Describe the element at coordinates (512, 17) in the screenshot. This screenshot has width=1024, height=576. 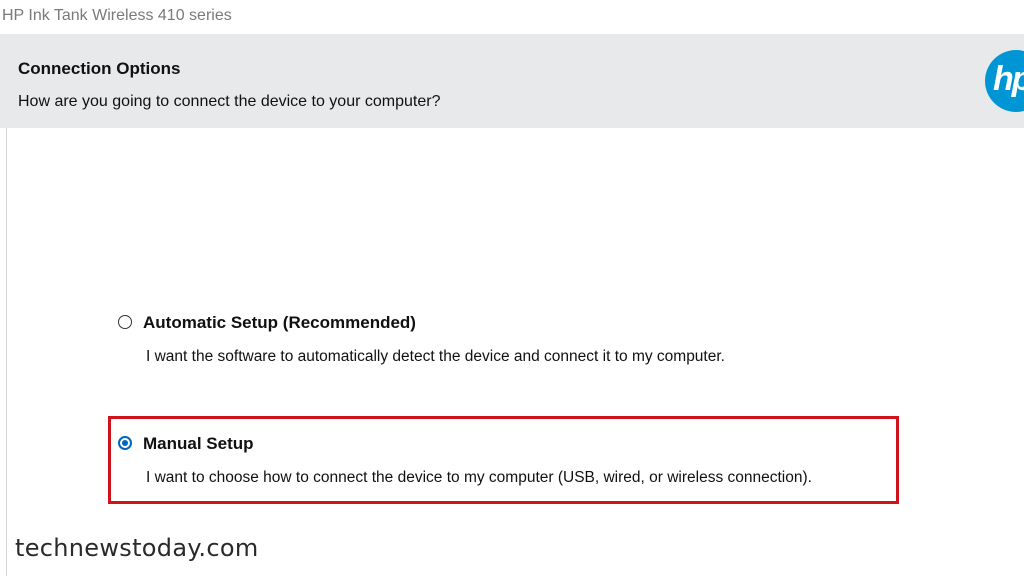
I see `title-bar: HP Ink Tank Wireless 410 series` at that location.